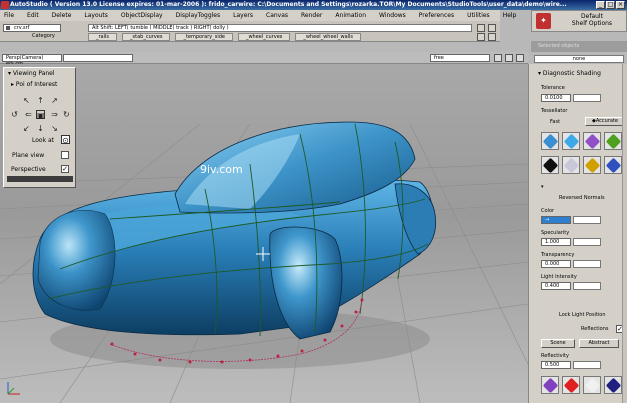 The image size is (627, 403). Describe the element at coordinates (65, 140) in the screenshot. I see `look-at-icon: ⊙` at that location.